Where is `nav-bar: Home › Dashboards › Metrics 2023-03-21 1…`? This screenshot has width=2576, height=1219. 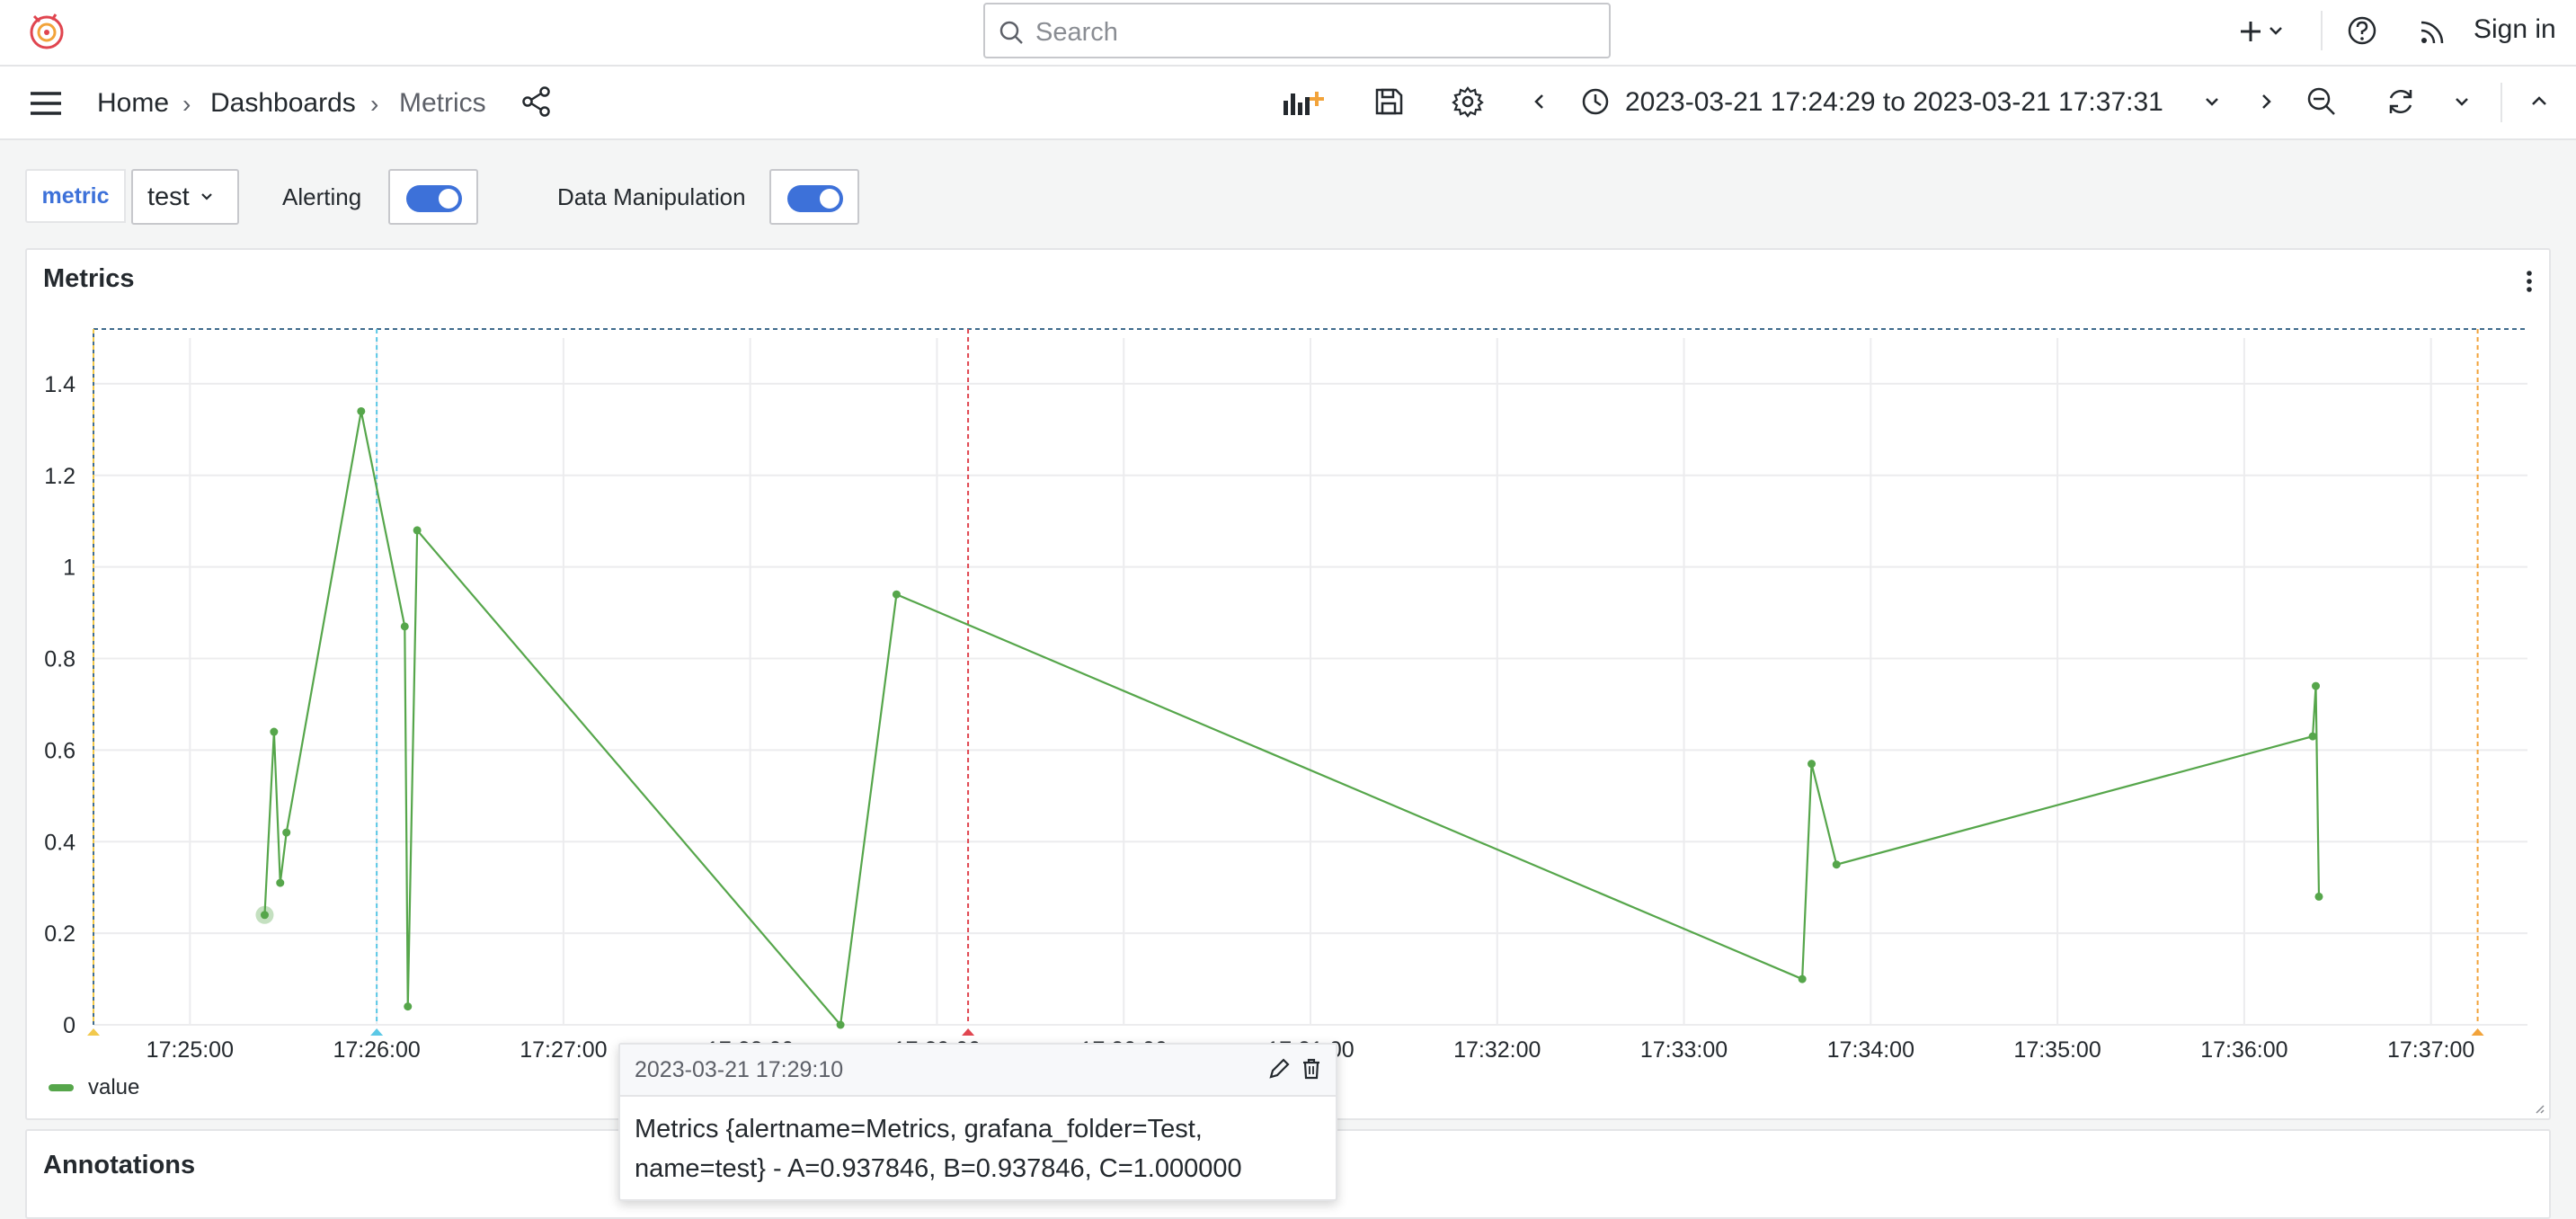
nav-bar: Home › Dashboards › Metrics 2023-03-21 1… is located at coordinates (1288, 103).